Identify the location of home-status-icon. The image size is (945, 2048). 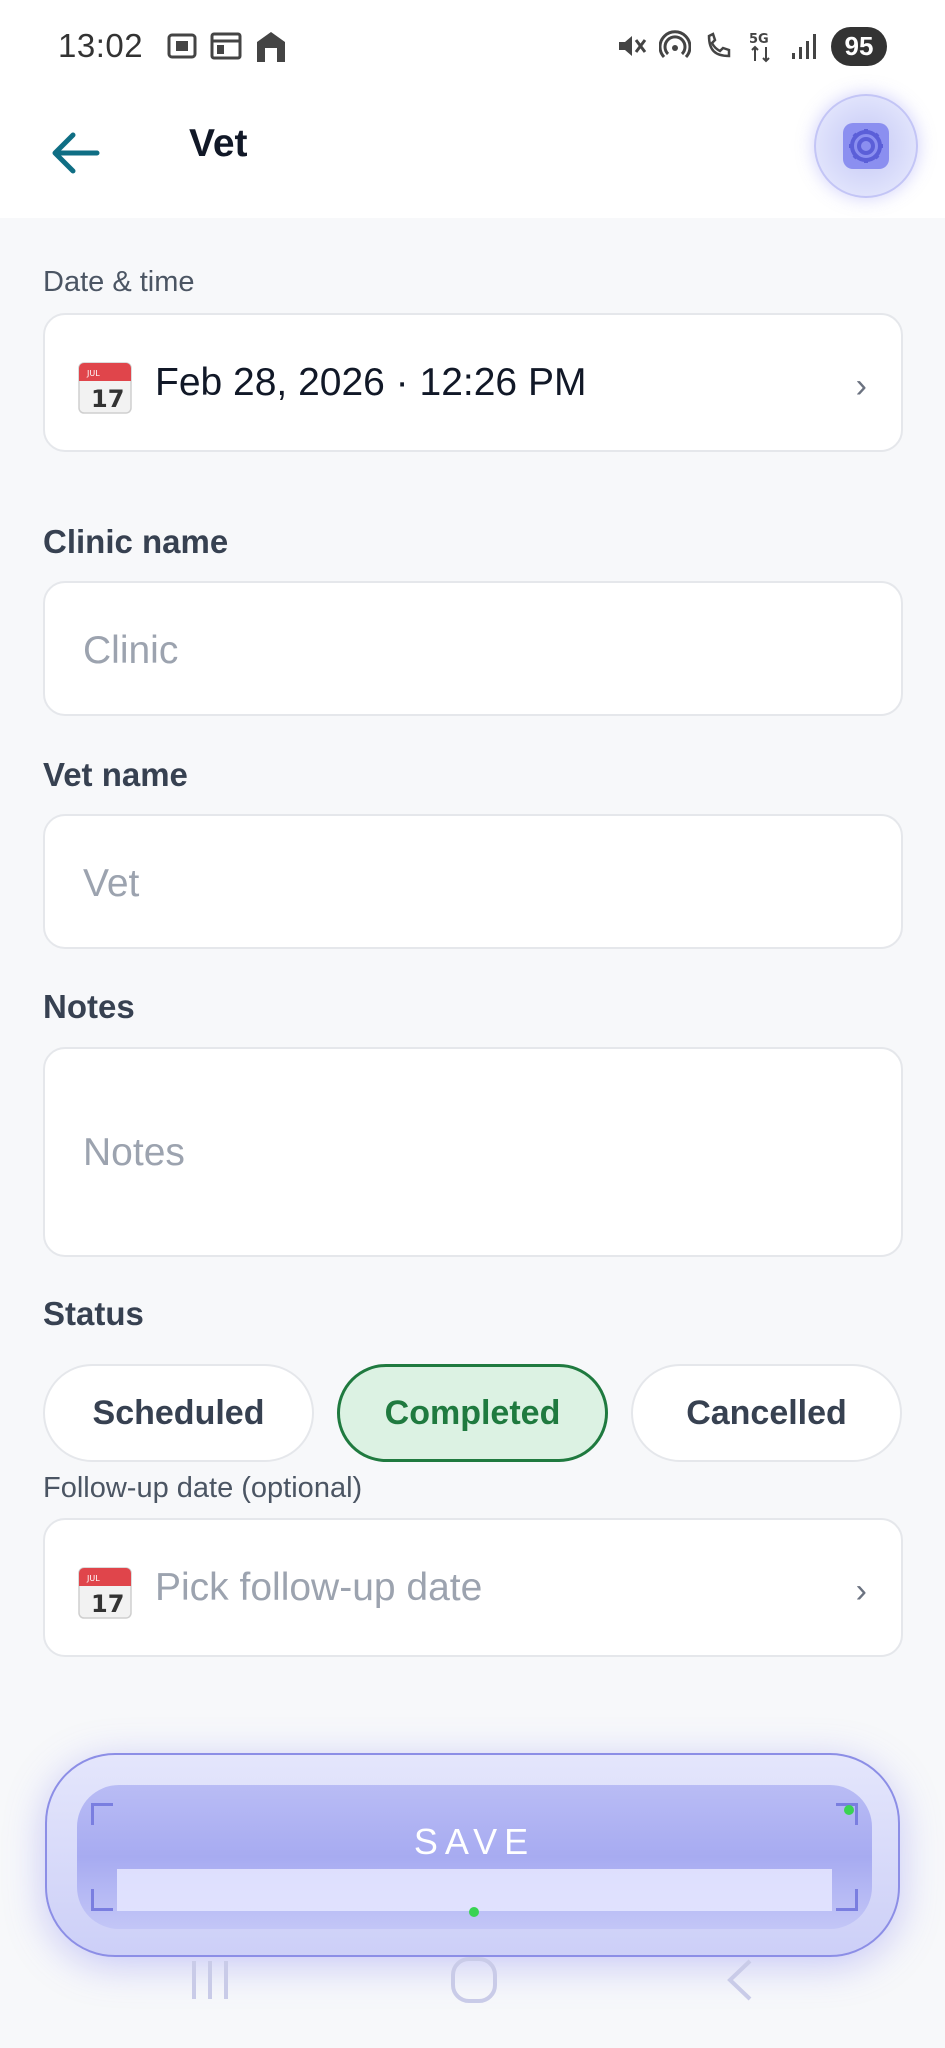
(271, 47).